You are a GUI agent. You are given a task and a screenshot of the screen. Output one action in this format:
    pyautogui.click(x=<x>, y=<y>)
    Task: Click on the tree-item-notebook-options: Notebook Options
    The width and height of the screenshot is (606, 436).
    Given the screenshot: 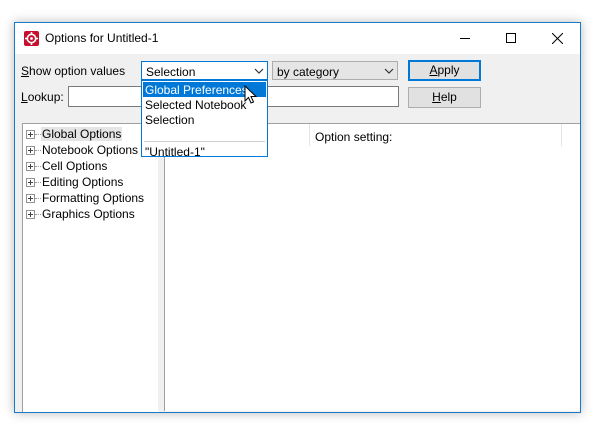 What is the action you would take?
    pyautogui.click(x=91, y=150)
    